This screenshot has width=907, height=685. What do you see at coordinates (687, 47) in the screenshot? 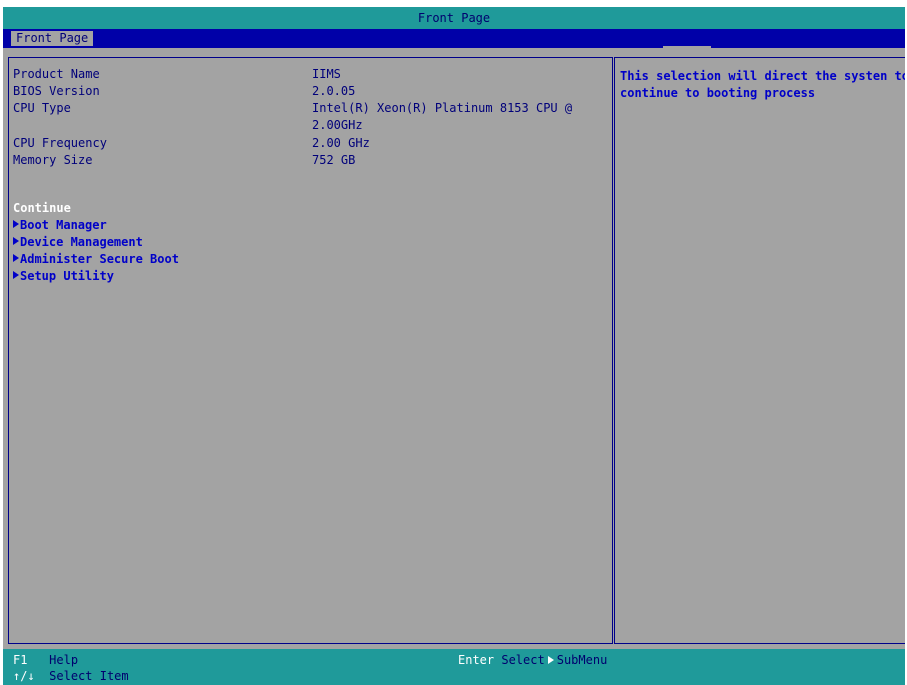
I see `tab-strip-marker` at bounding box center [687, 47].